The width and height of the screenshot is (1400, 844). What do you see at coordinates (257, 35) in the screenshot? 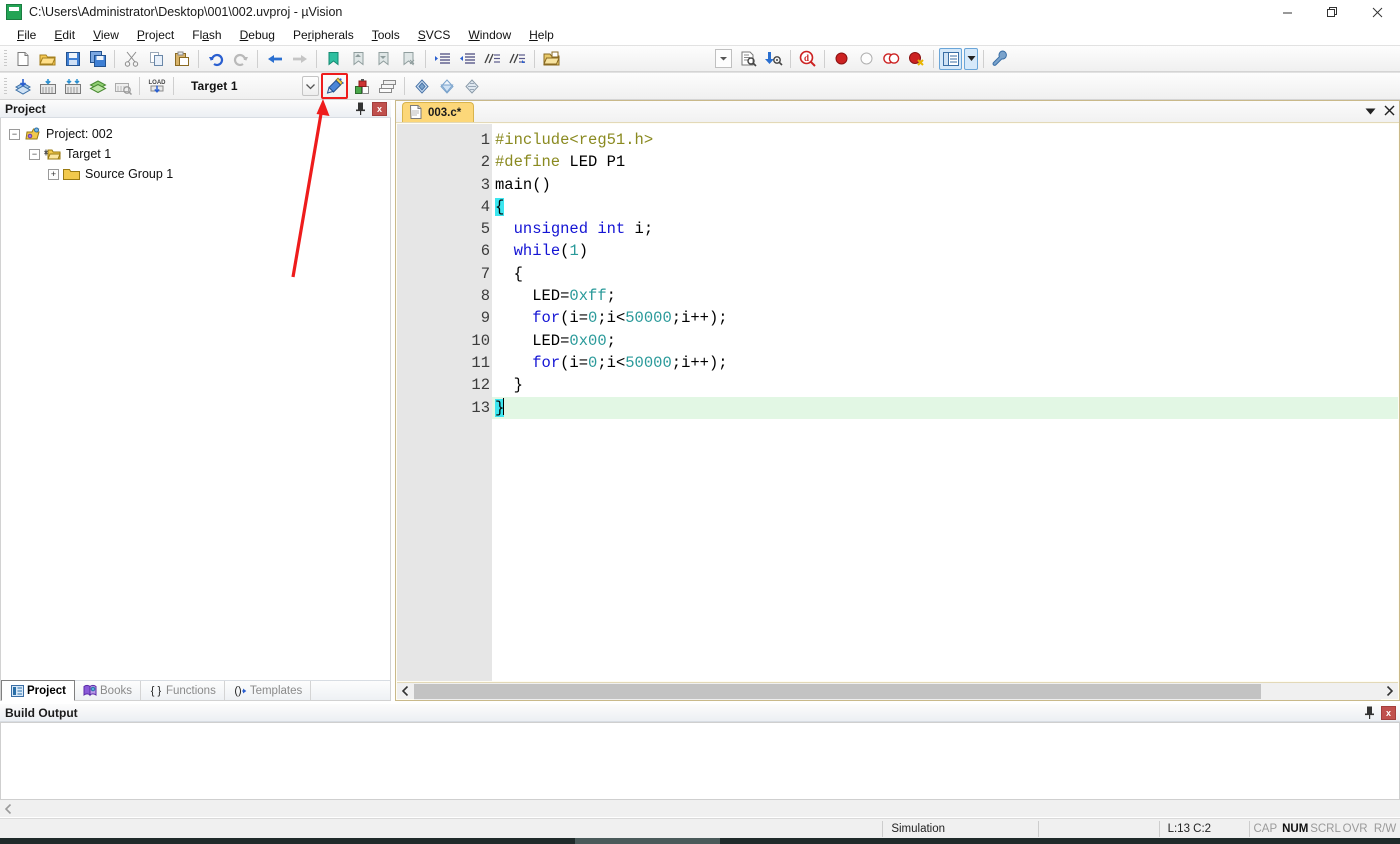
I see `menu-debug: Debug` at bounding box center [257, 35].